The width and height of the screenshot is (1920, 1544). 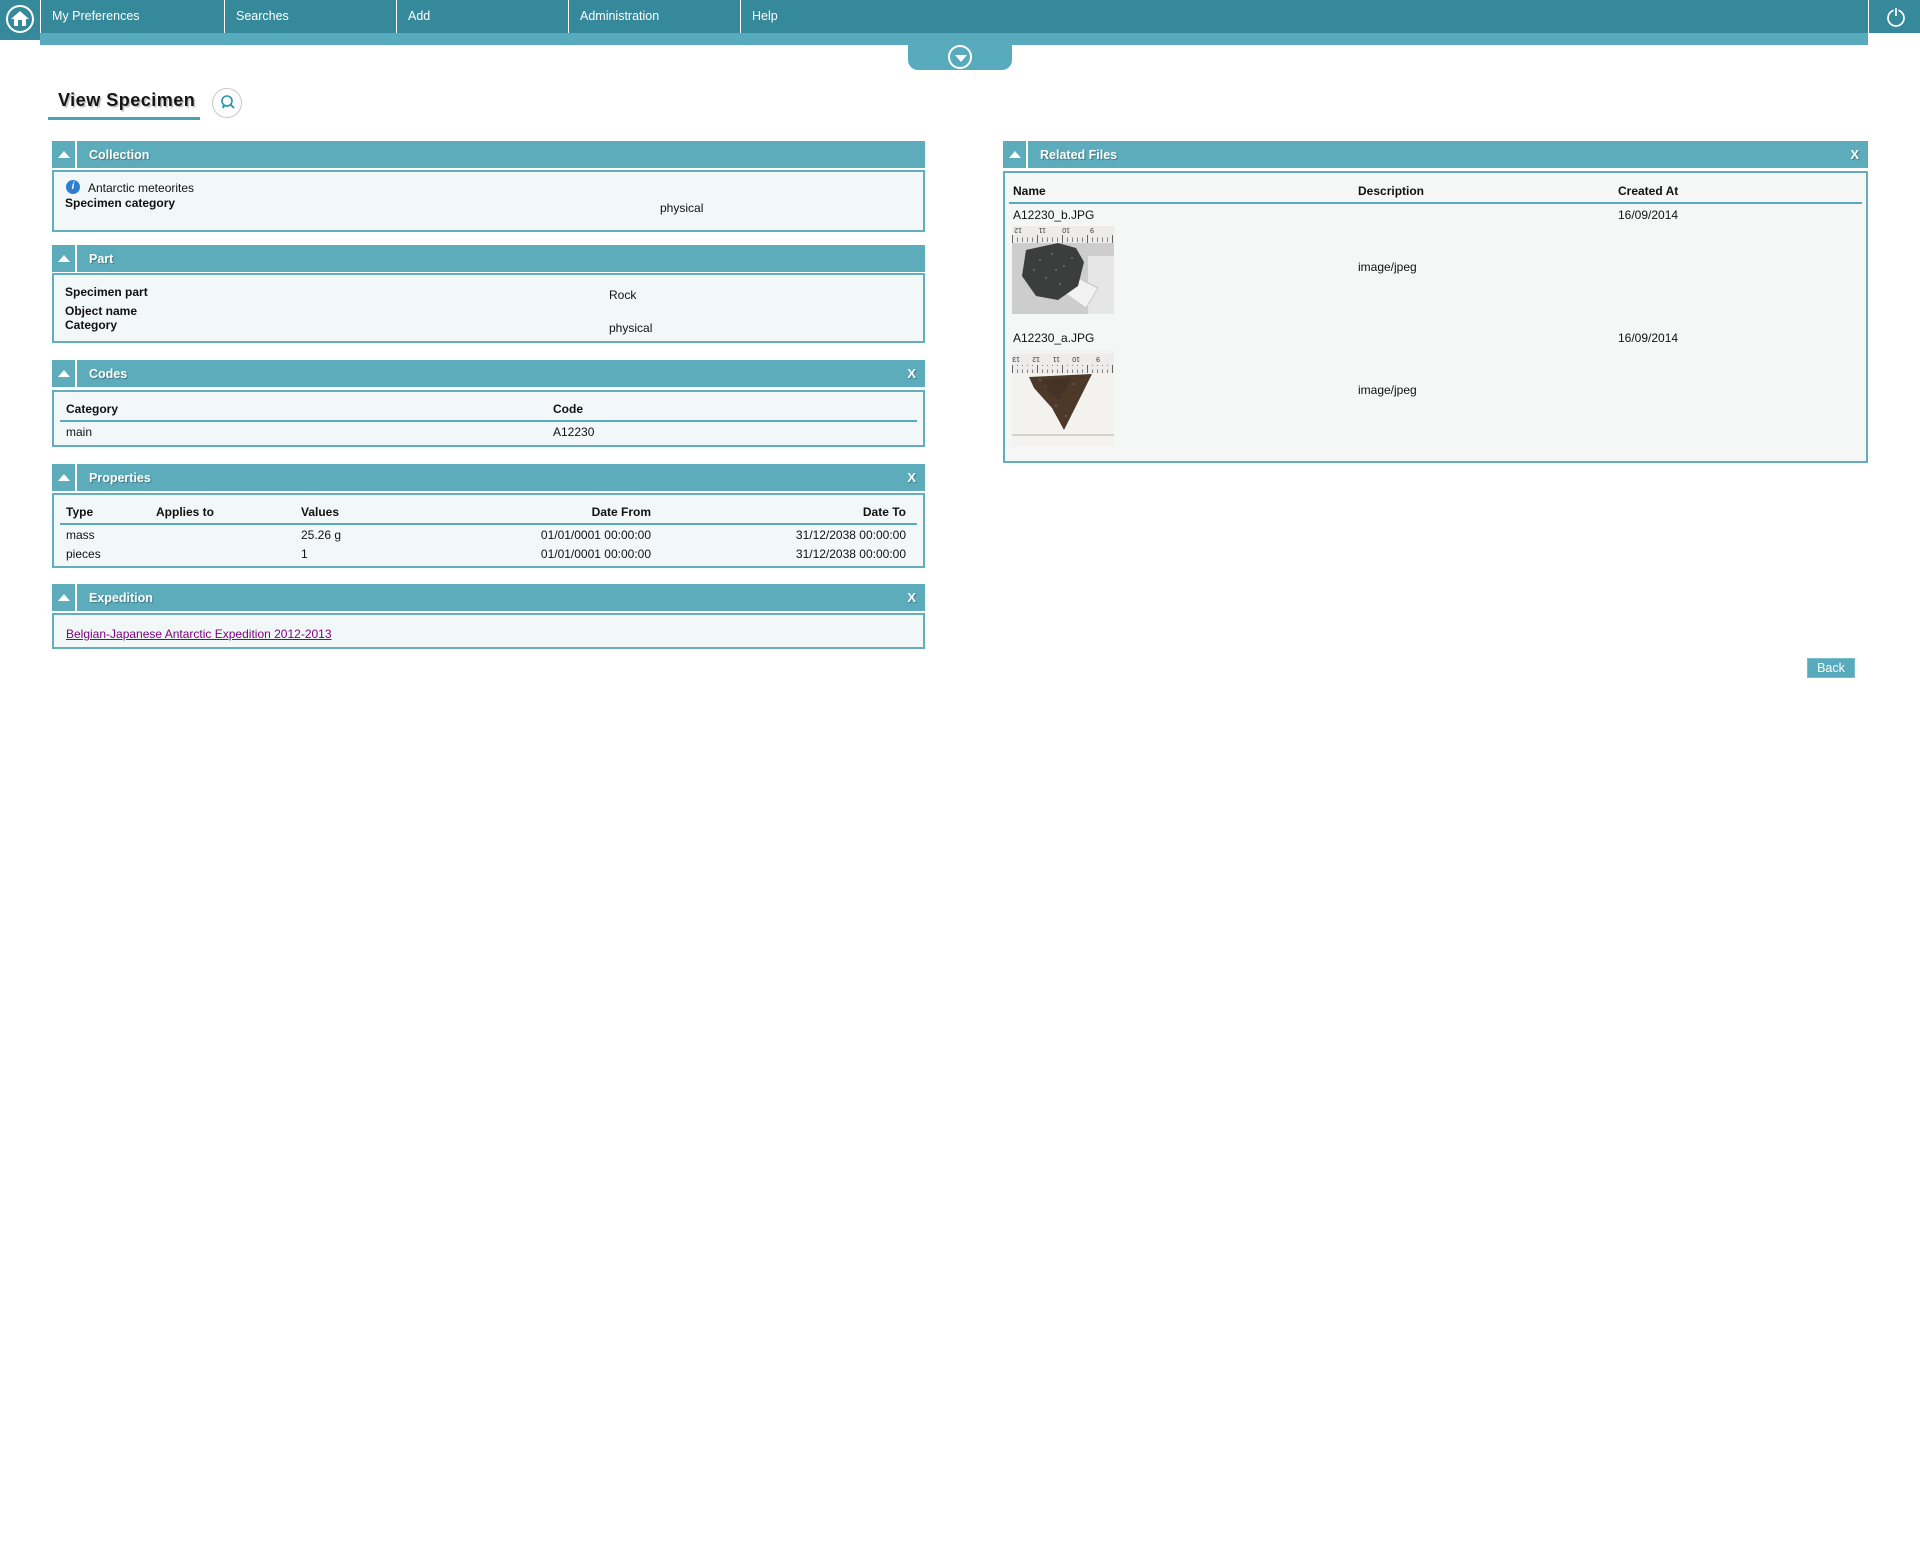 I want to click on panel-title: Related Files, so click(x=1079, y=155).